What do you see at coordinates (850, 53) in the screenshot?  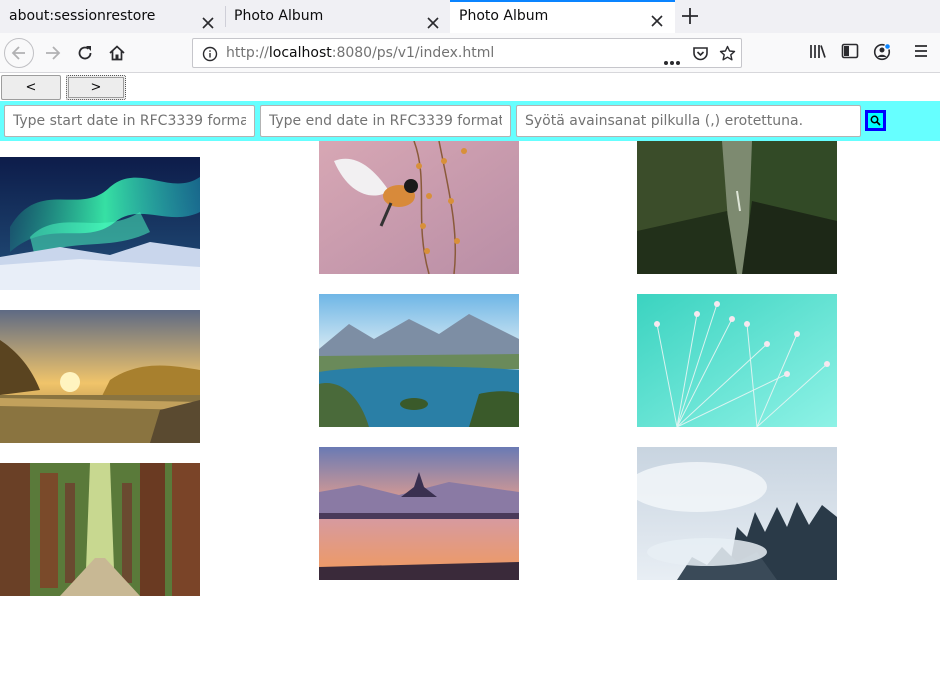 I see `sidebar-icon` at bounding box center [850, 53].